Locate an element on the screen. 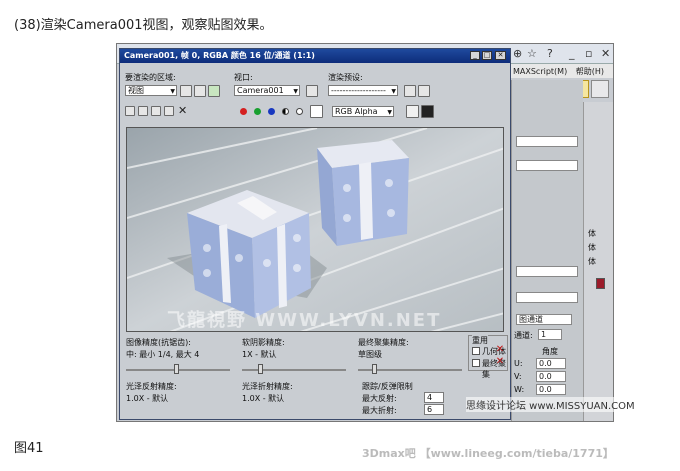 The width and height of the screenshot is (680, 471). preset-label: 渲染预设: is located at coordinates (345, 77).